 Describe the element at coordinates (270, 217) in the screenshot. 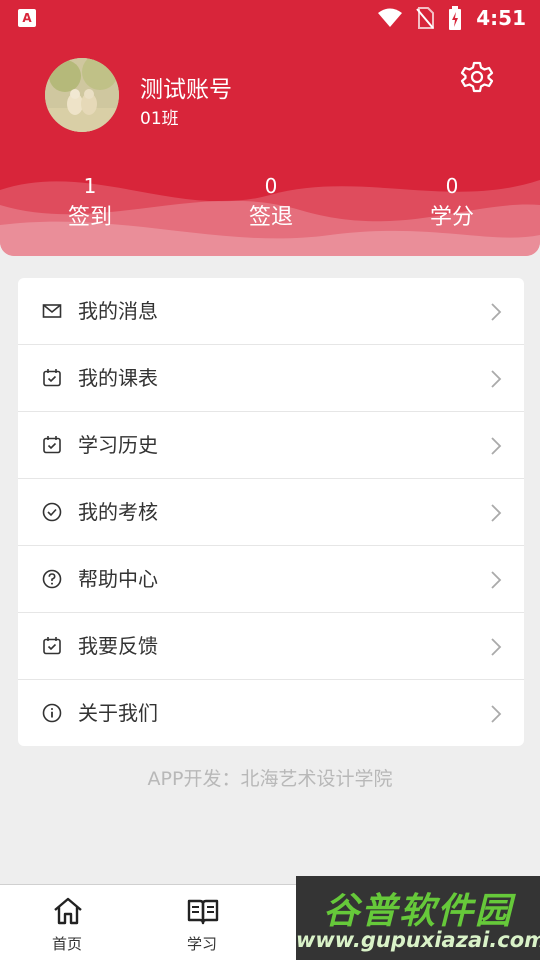

I see `stat-label: 签退` at that location.